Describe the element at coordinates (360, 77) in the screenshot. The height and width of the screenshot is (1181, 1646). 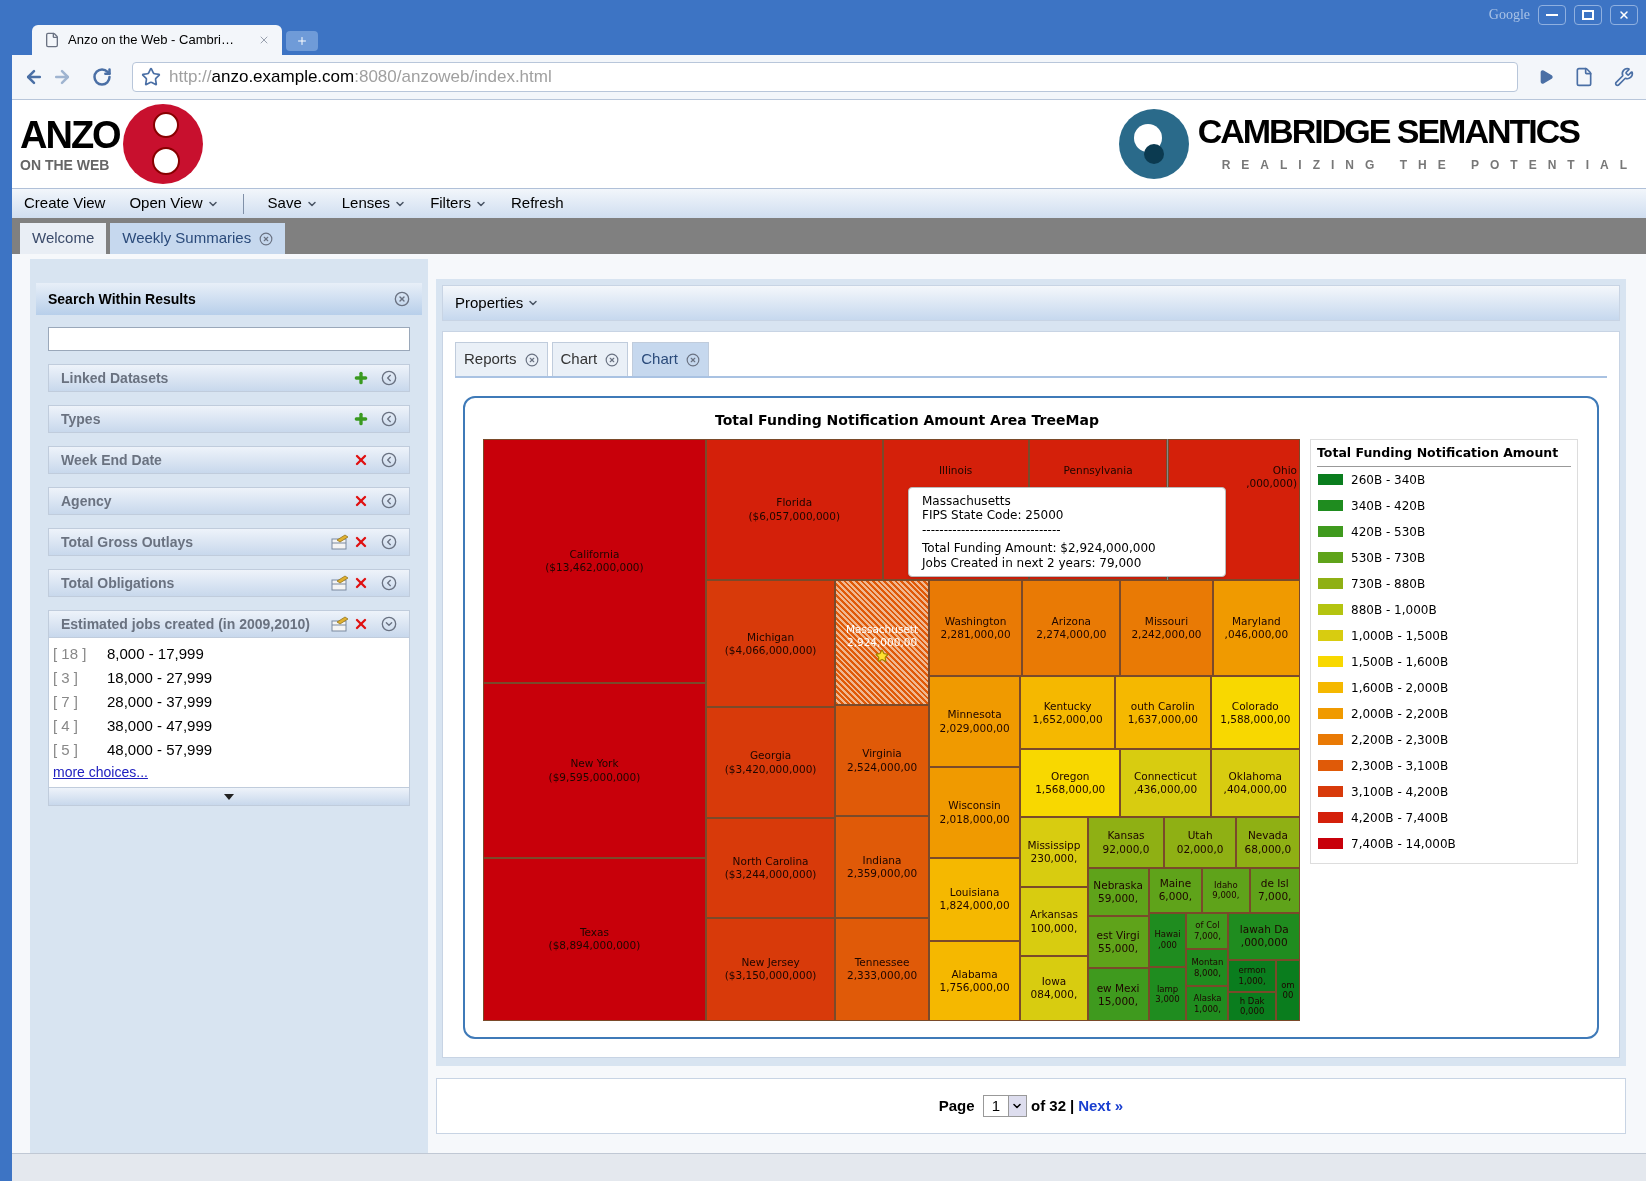
I see `url-text: http://anzo.example.com:8080/anzoweb/index.html` at that location.